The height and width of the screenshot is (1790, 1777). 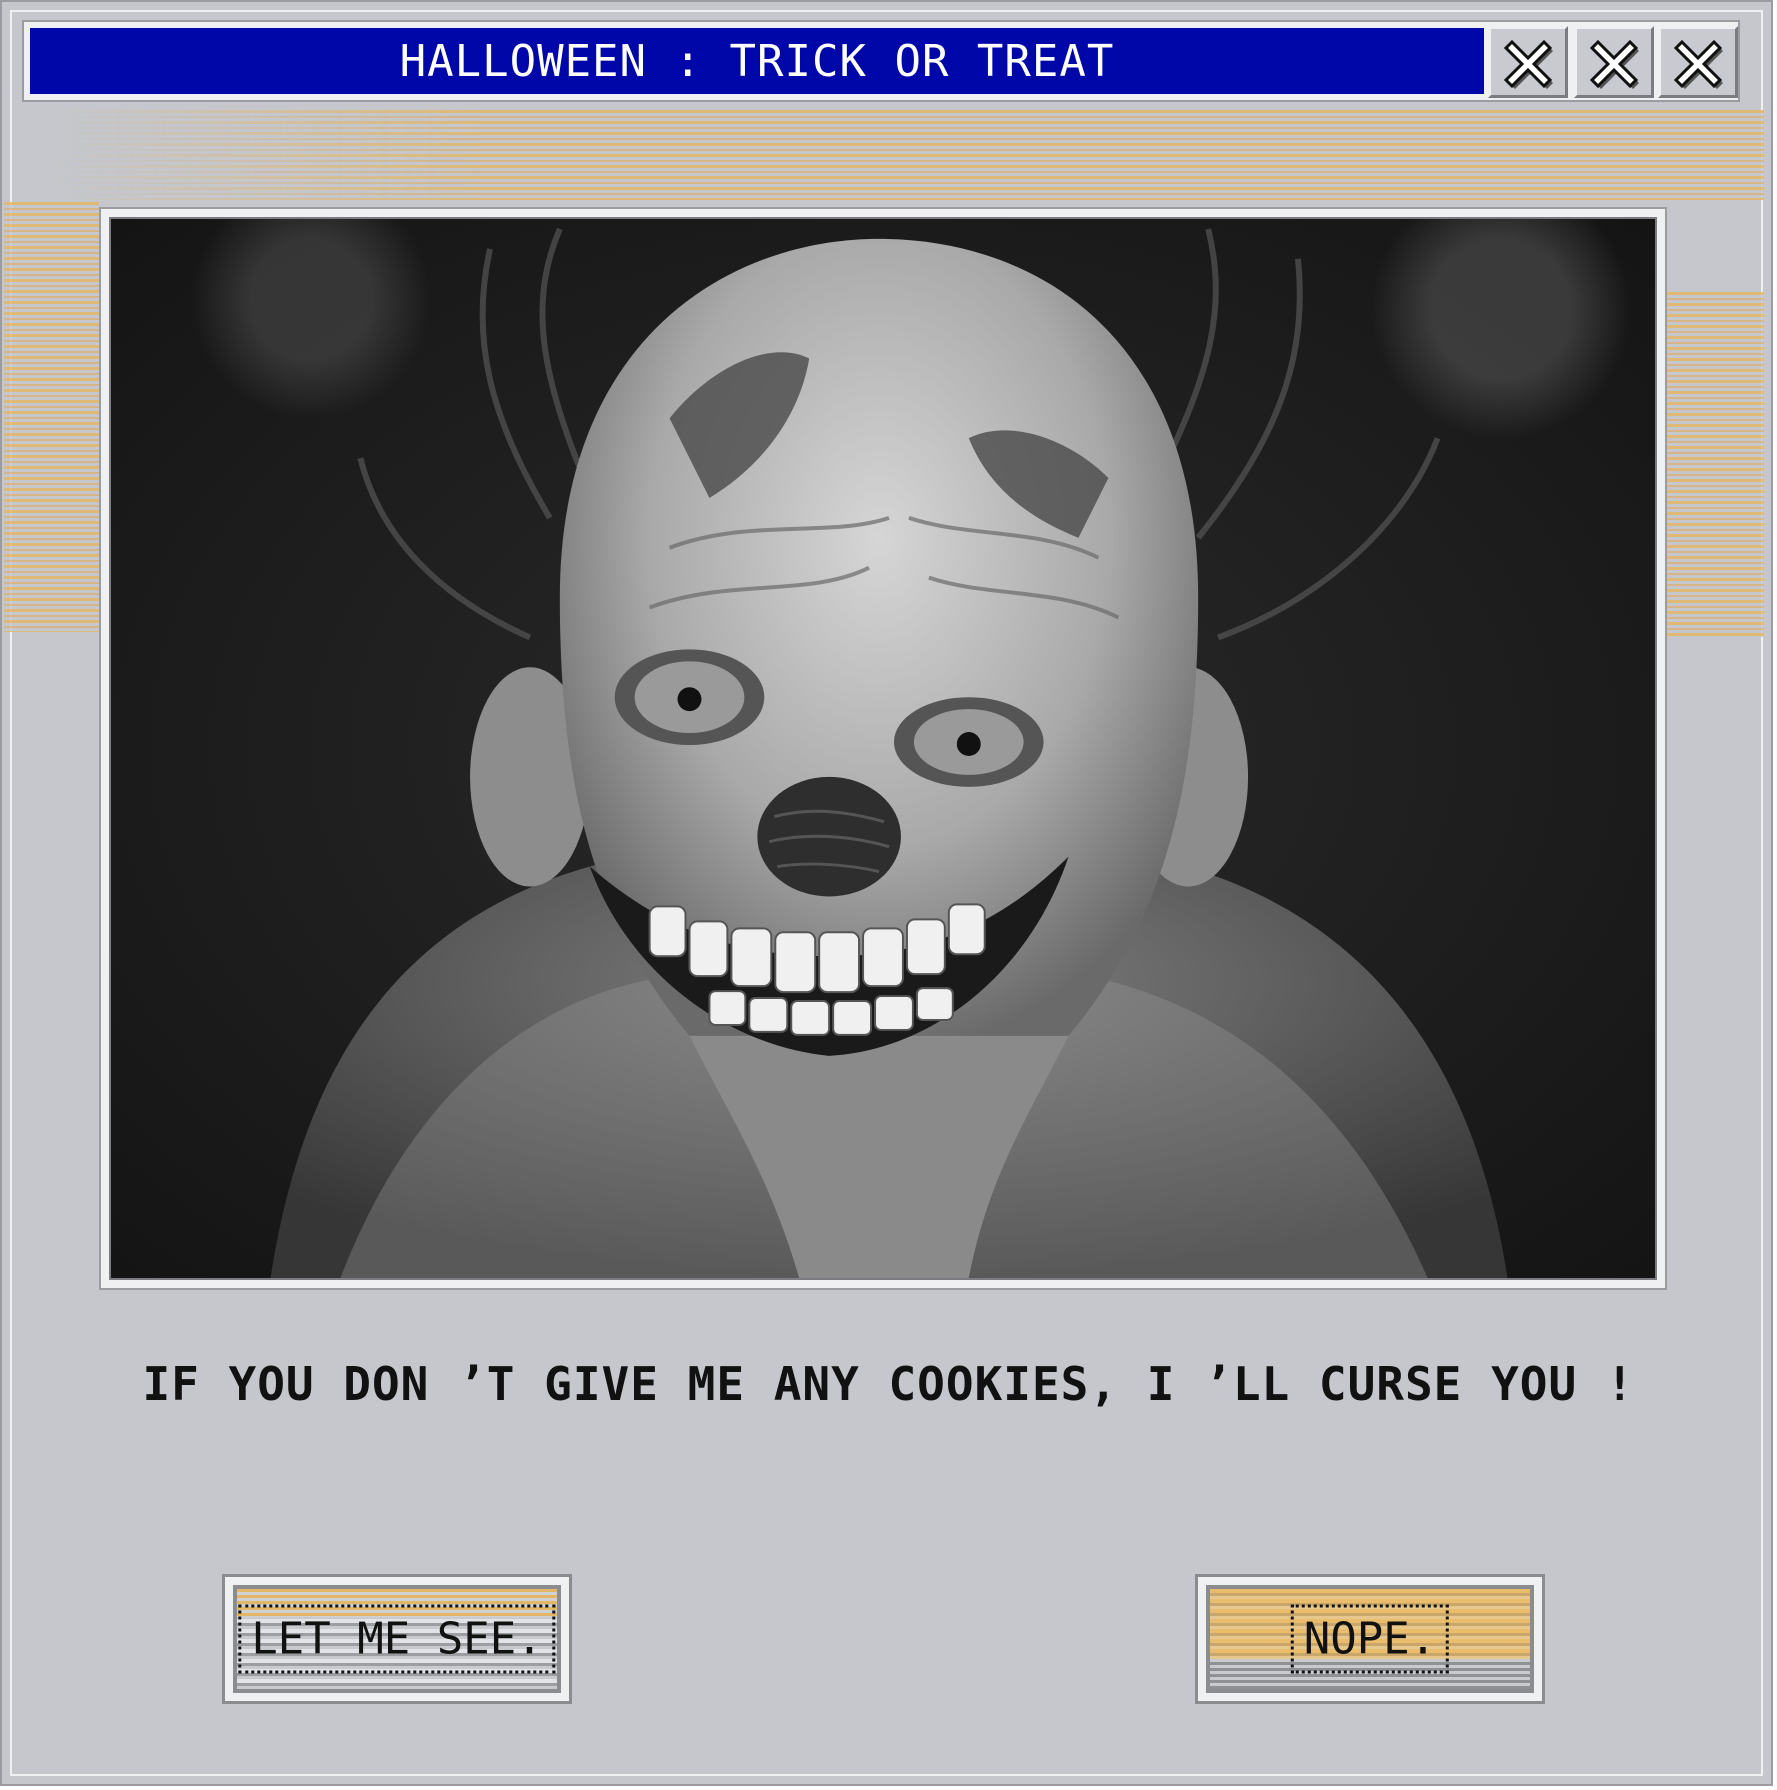 I want to click on title-bar-fill: HALLOWEEN : TRICK OR TREAT, so click(x=757, y=61).